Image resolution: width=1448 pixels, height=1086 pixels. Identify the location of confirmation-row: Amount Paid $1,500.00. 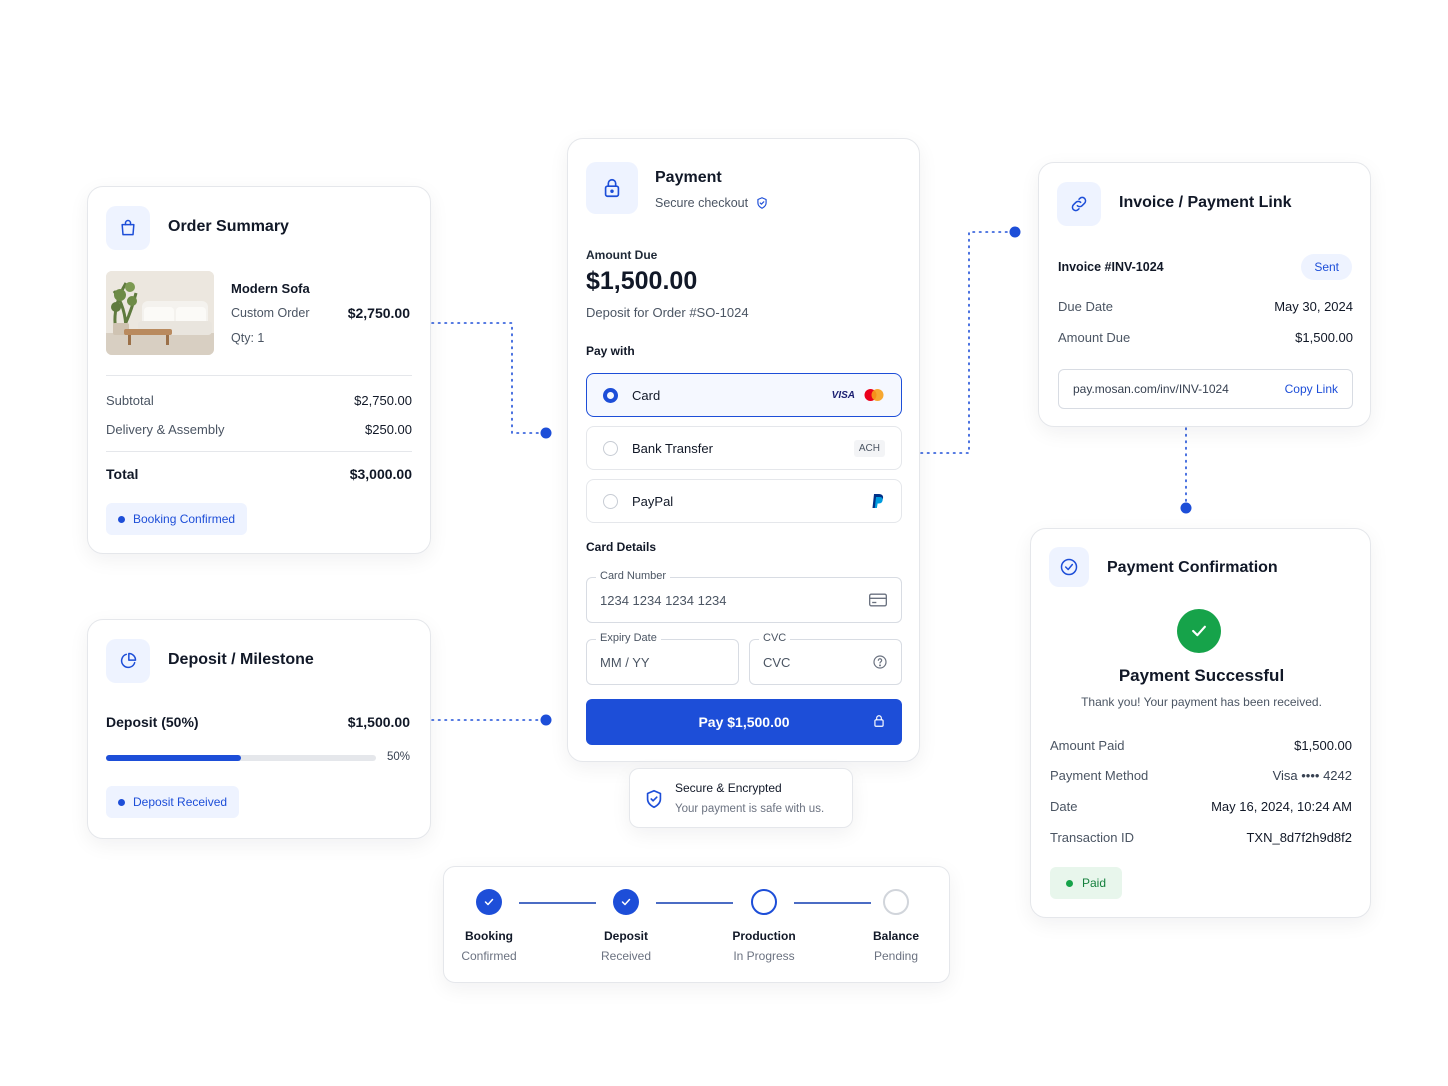
(1201, 745).